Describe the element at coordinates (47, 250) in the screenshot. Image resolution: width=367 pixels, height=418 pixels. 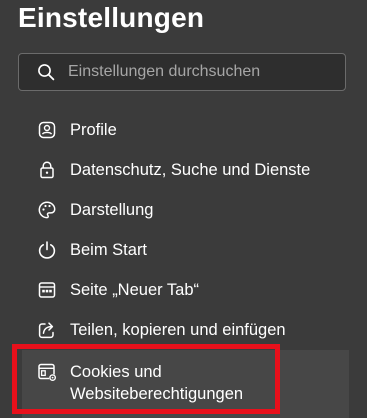
I see `power-icon` at that location.